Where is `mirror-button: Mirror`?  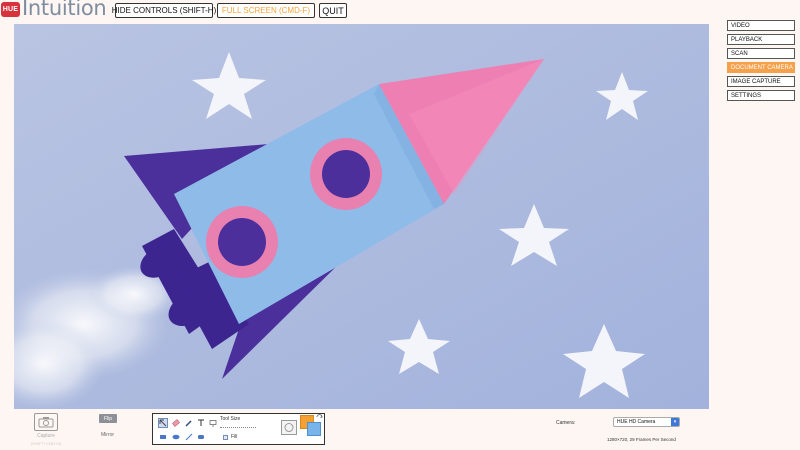 mirror-button: Mirror is located at coordinates (107, 435).